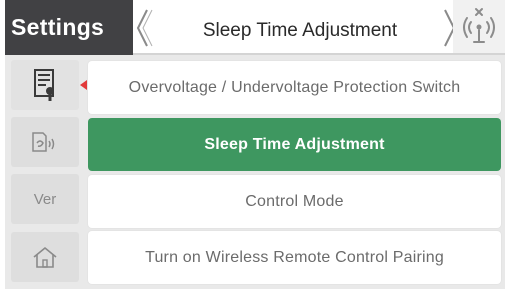 The image size is (507, 291). What do you see at coordinates (294, 257) in the screenshot?
I see `menu-item-wireless-pairing: Turn on Wireless Remote Control Pairing` at bounding box center [294, 257].